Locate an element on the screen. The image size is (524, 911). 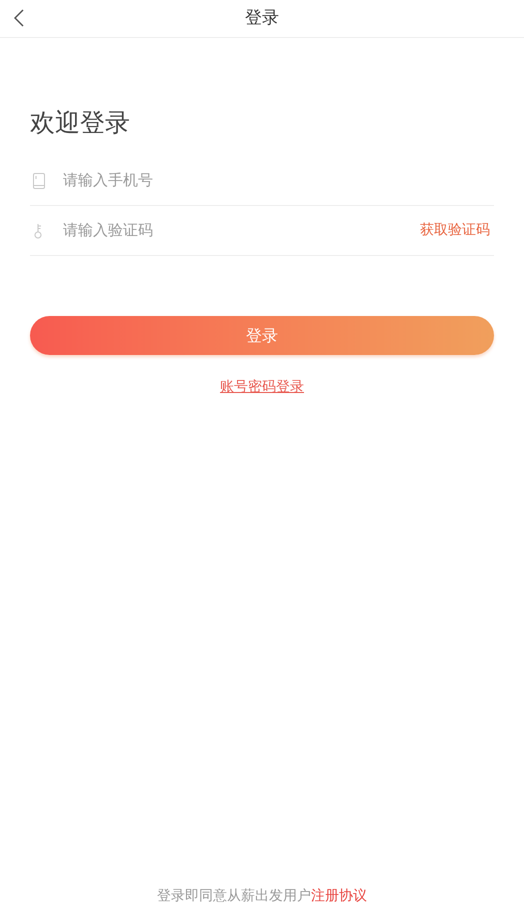
back-icon is located at coordinates (19, 18).